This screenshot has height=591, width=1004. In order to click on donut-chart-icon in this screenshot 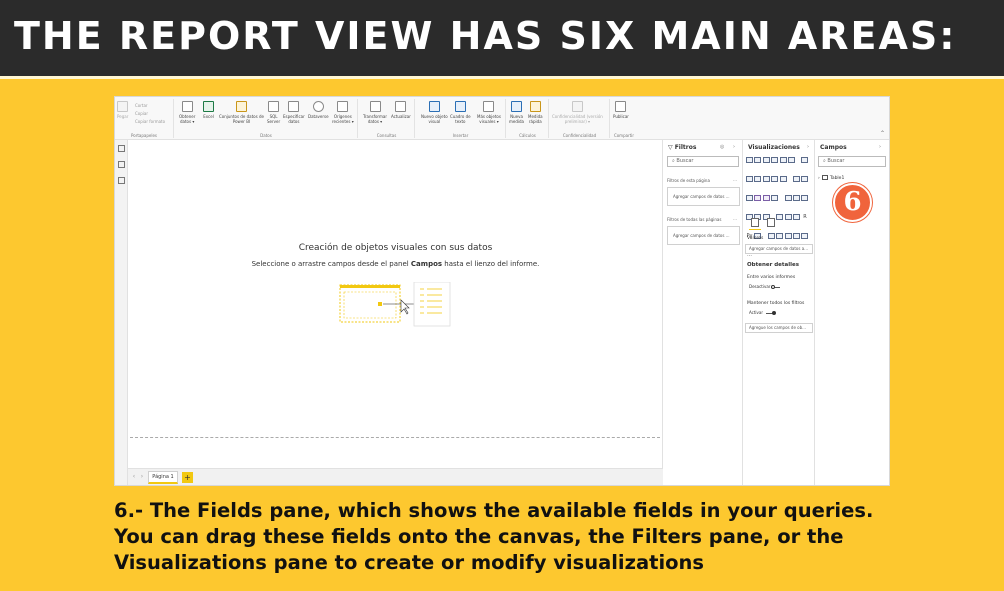, I will do `click(766, 198)`.